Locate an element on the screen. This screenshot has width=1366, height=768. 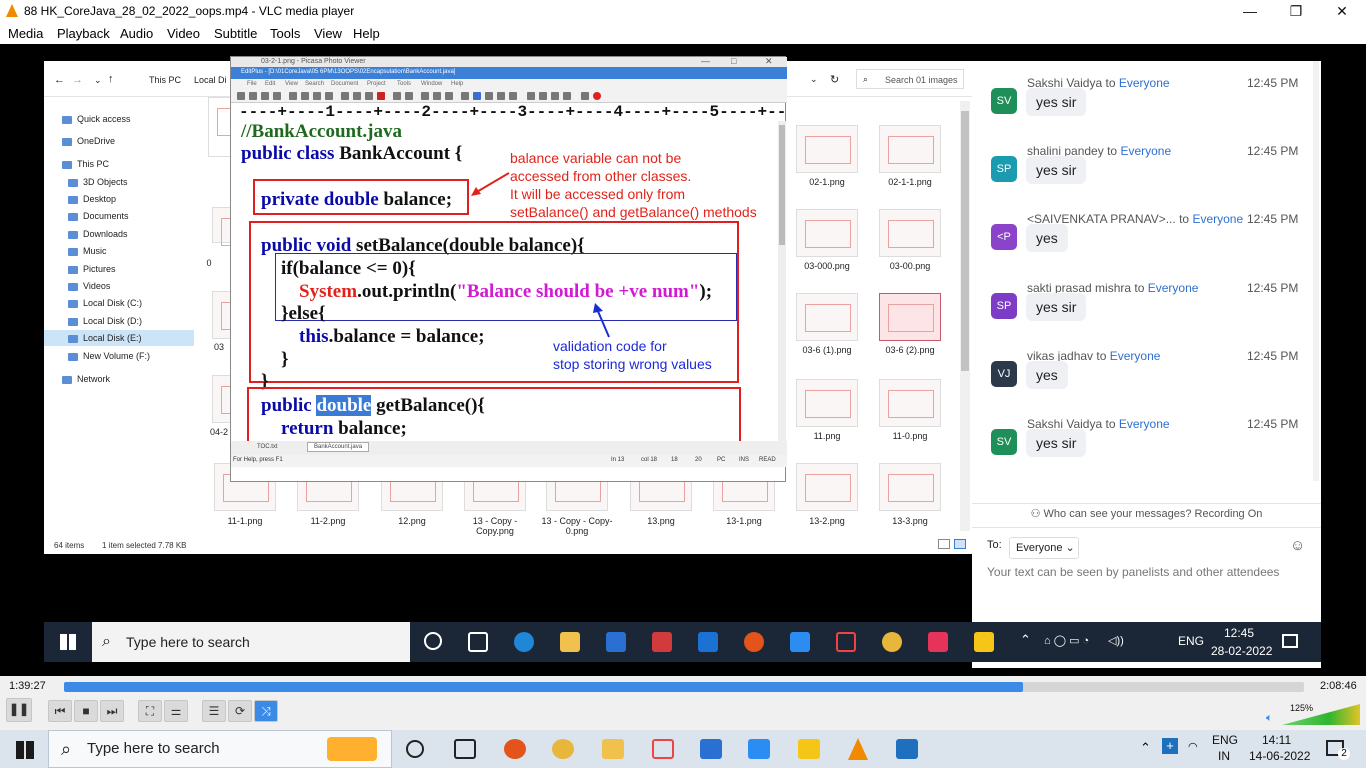
file-explorer-icon is located at coordinates (613, 749).